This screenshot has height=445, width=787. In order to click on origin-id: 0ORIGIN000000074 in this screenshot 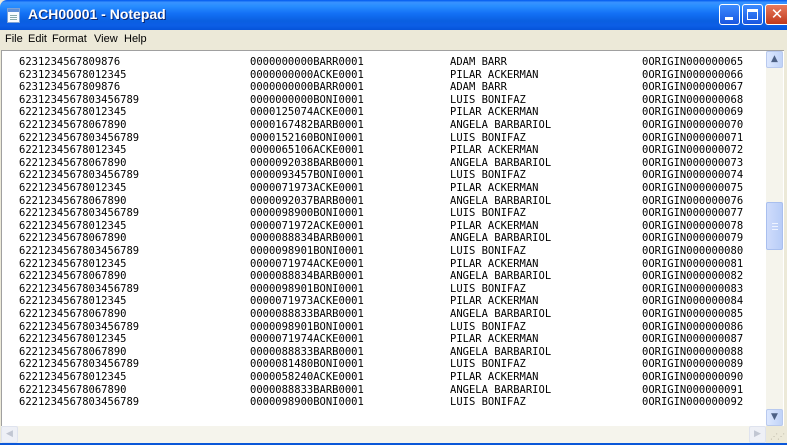, I will do `click(693, 175)`.